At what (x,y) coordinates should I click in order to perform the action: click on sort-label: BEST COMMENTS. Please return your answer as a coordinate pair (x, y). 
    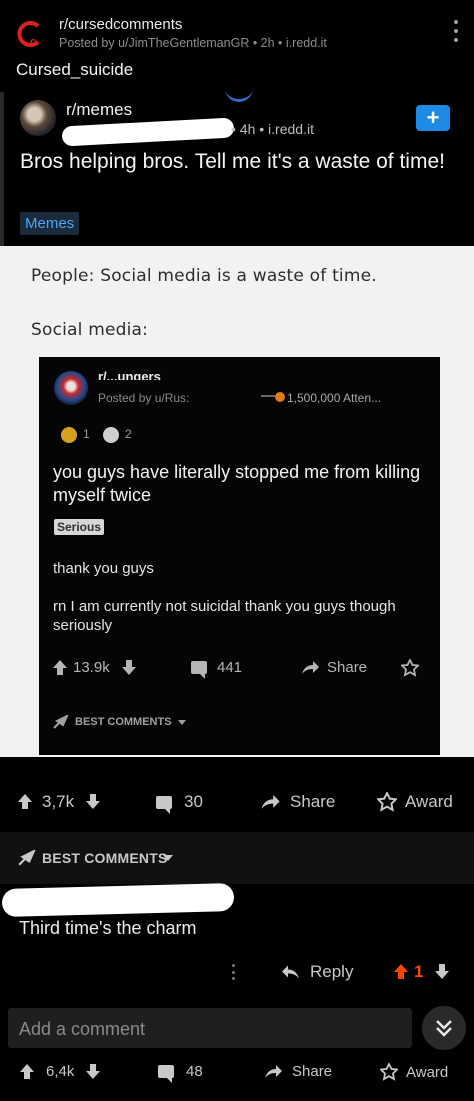
    Looking at the image, I should click on (105, 858).